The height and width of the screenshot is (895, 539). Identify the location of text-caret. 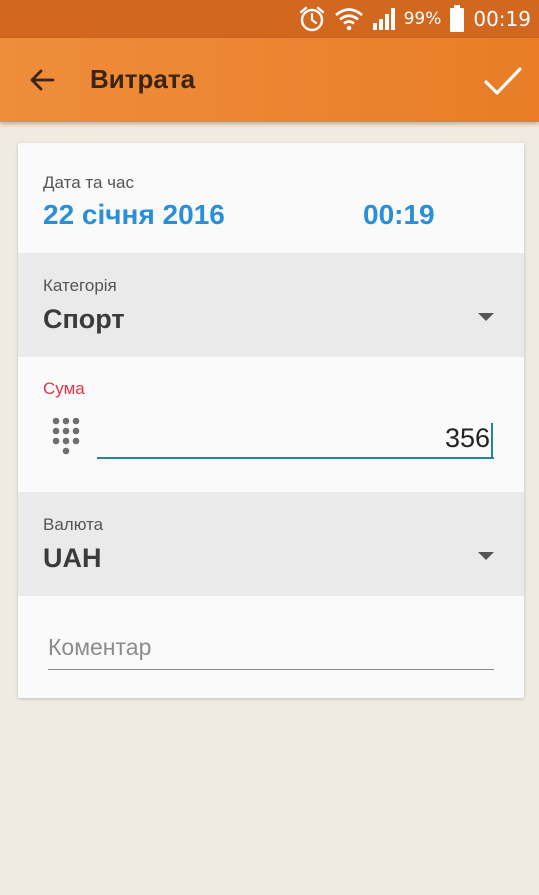
(492, 441).